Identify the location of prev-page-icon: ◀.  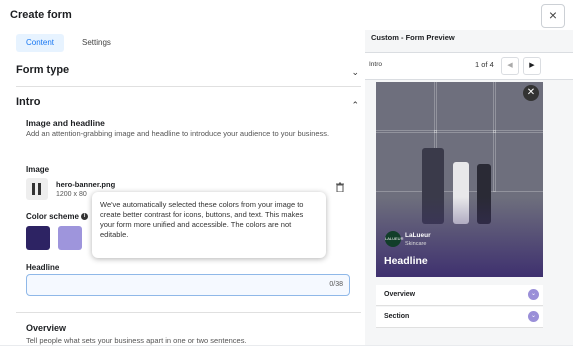
(510, 66).